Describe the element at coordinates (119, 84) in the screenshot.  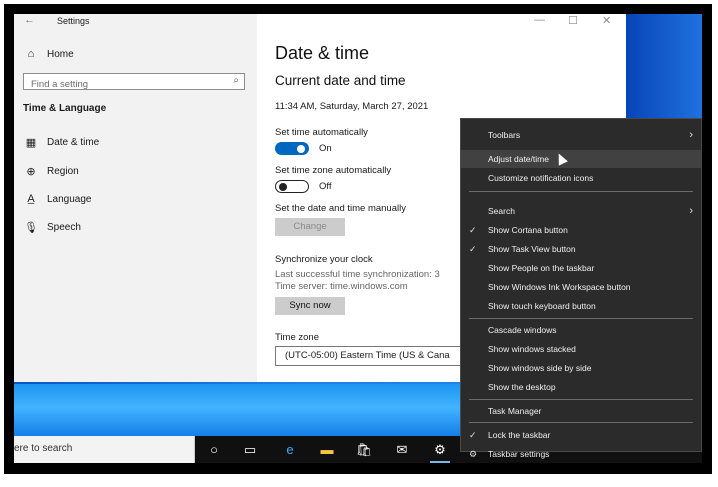
I see `search-input` at that location.